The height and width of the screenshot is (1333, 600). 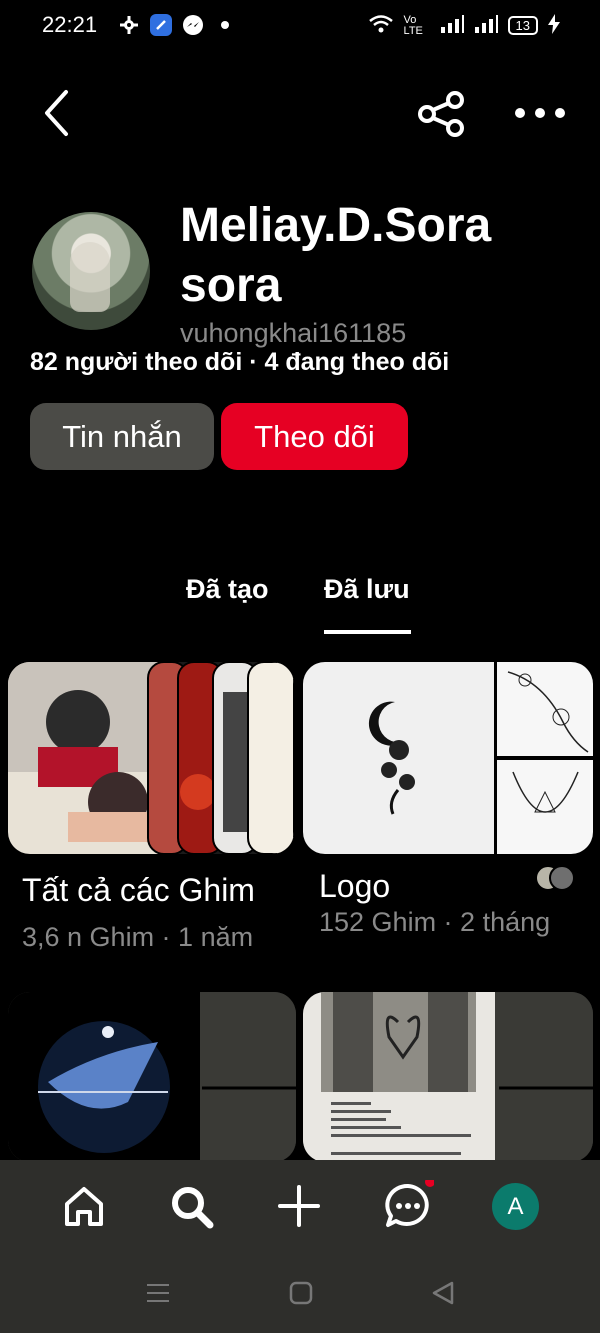 I want to click on home-system-button, so click(x=301, y=1295).